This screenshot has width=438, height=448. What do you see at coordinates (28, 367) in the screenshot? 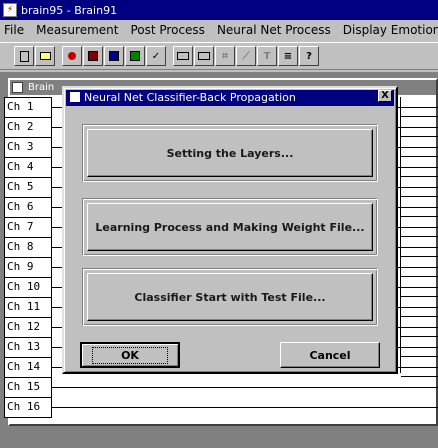
I see `channel-label: Ch 14` at bounding box center [28, 367].